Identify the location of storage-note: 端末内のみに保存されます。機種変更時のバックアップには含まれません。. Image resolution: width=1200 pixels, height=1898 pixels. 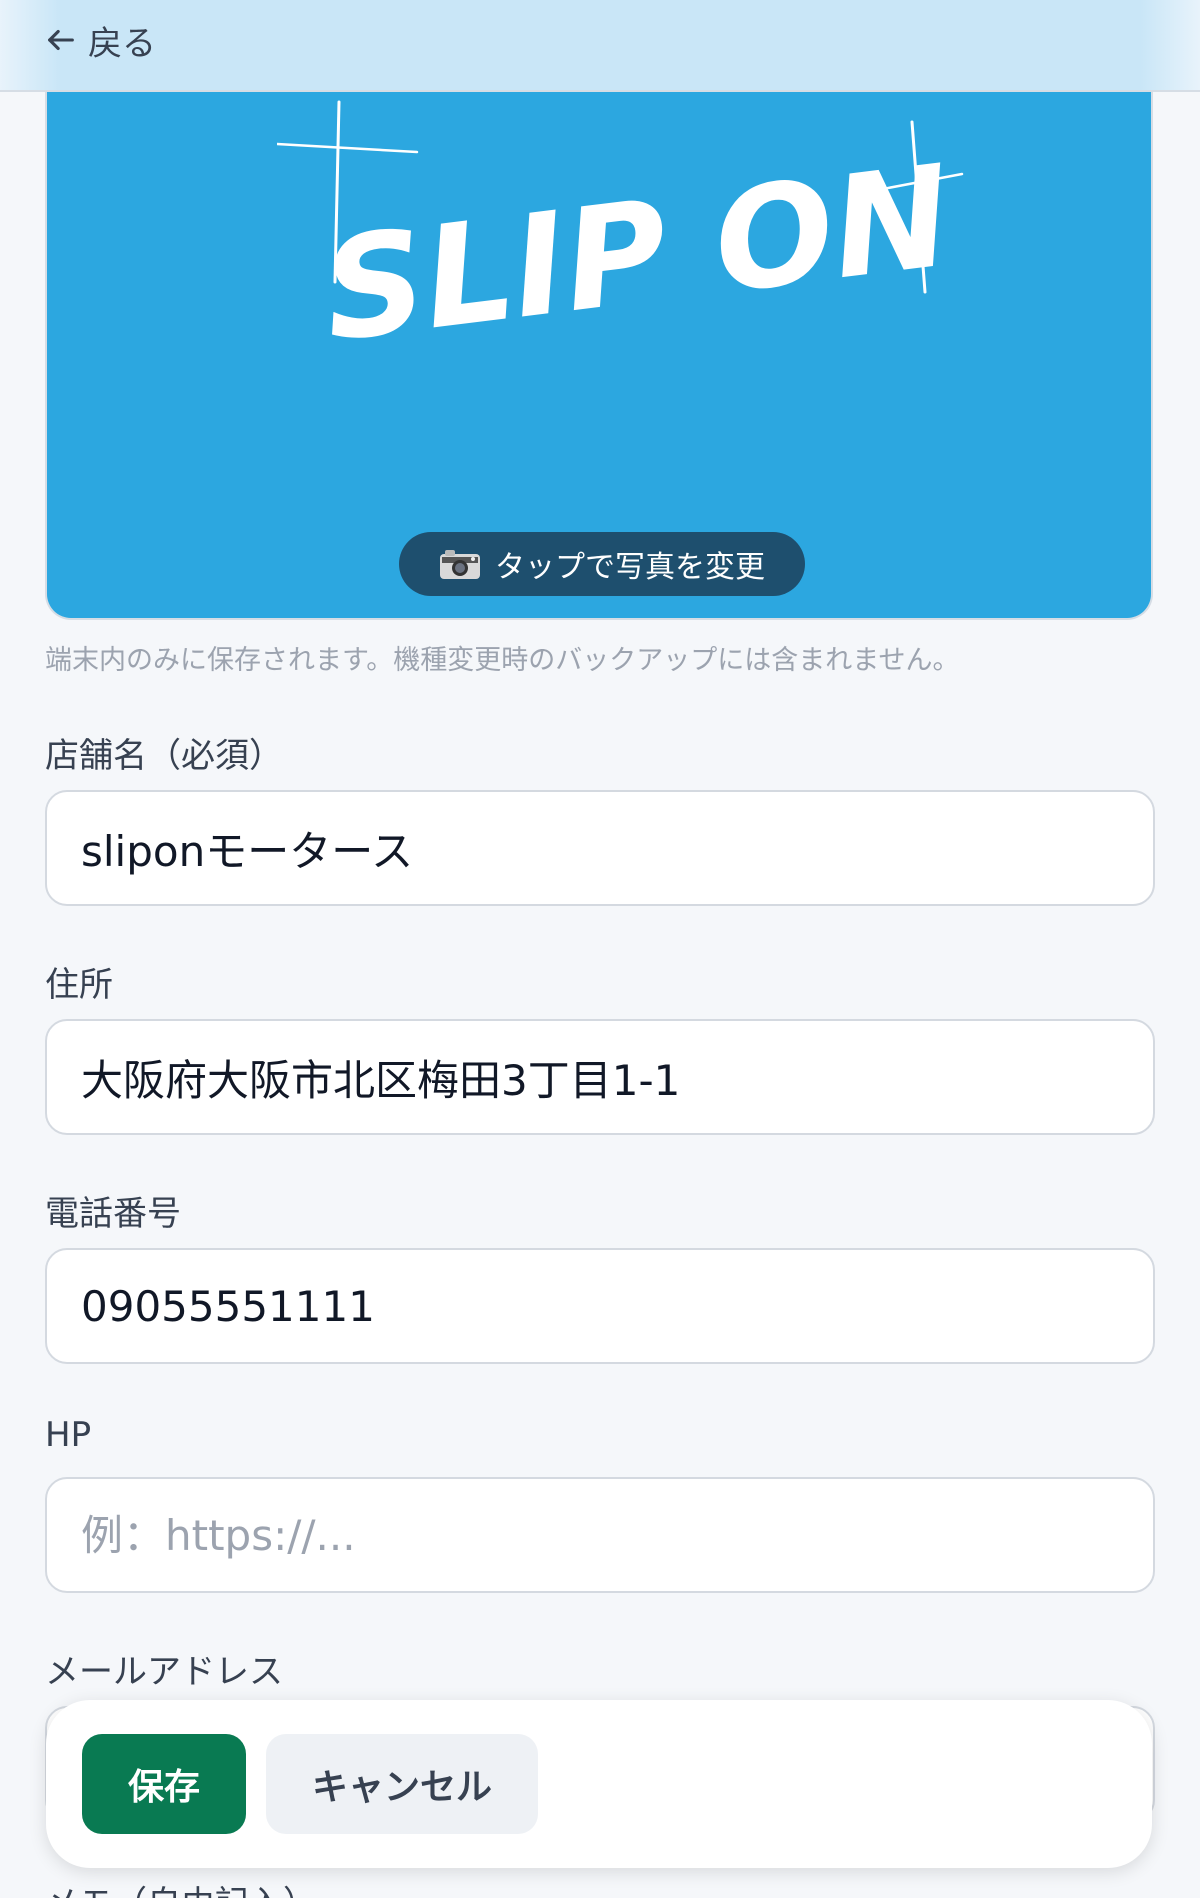
(502, 660).